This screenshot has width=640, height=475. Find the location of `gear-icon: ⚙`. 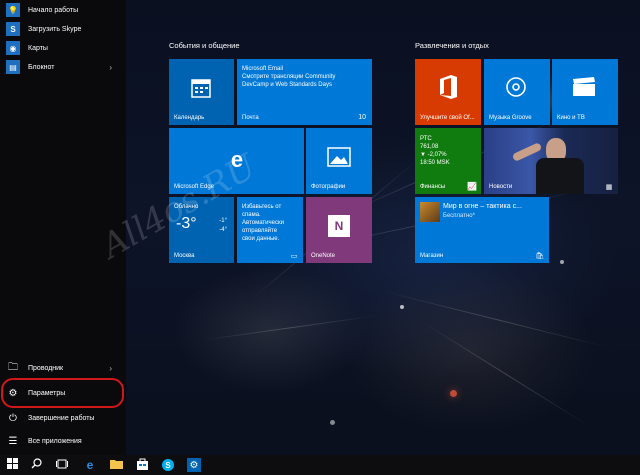

gear-icon: ⚙ is located at coordinates (194, 465).